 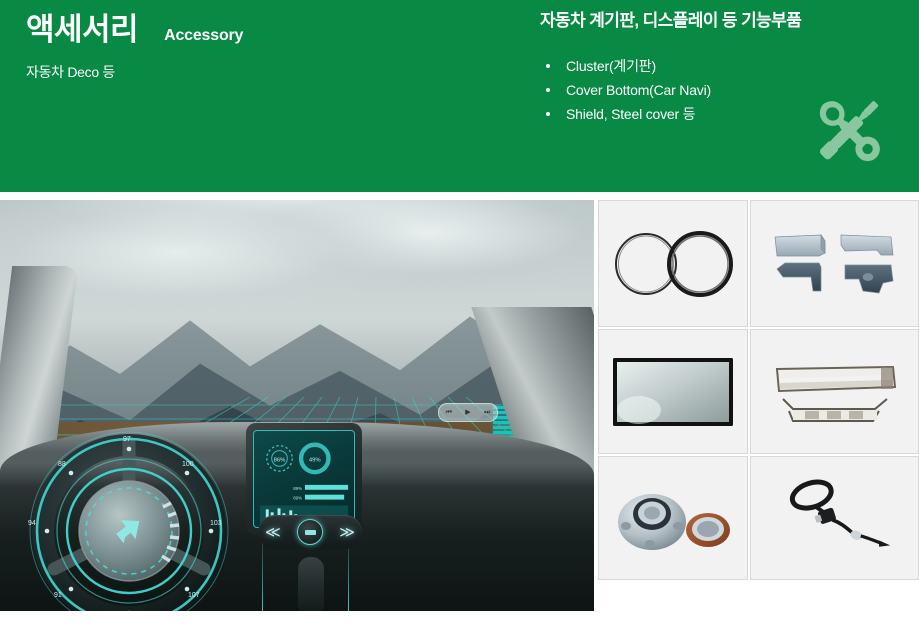 I want to click on svg-text: 103, so click(x=216, y=523).